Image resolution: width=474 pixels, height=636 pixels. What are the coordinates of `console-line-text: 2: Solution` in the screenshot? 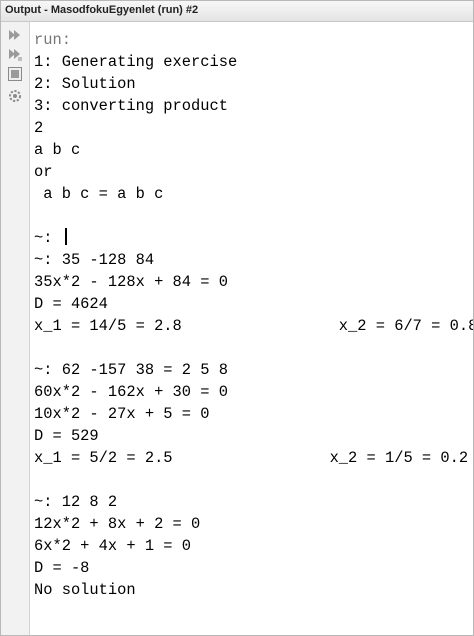 It's located at (85, 84).